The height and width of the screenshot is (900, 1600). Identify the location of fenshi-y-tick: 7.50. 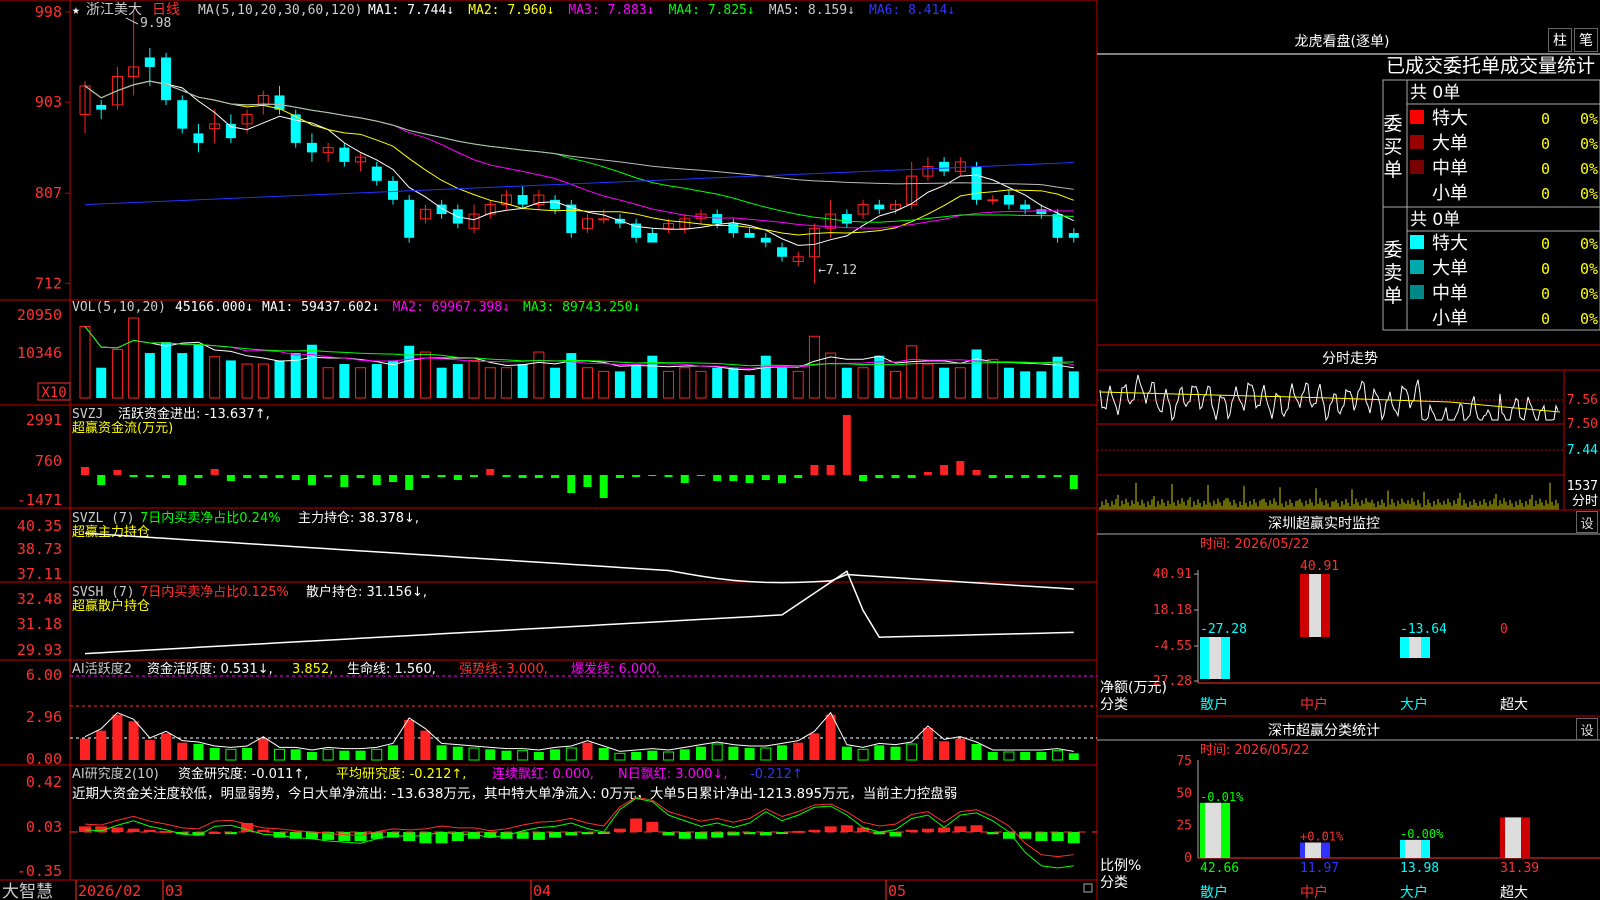
(1582, 424).